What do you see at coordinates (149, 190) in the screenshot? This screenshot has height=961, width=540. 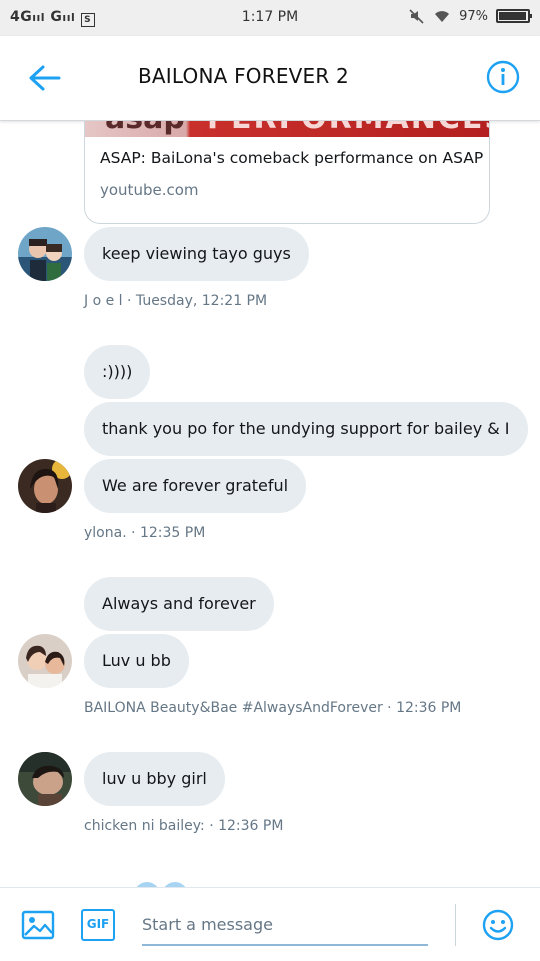 I see `link-domain: youtube.com` at bounding box center [149, 190].